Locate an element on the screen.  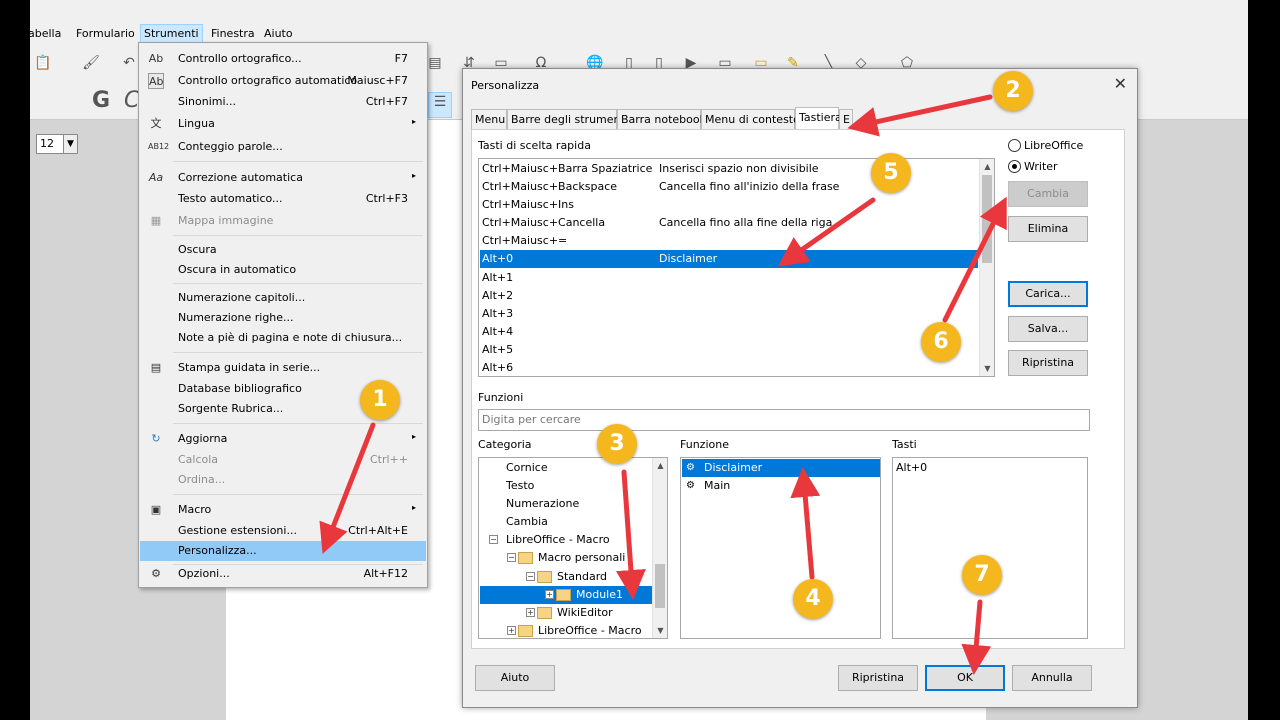
radio-libreoffice is located at coordinates (1014, 145).